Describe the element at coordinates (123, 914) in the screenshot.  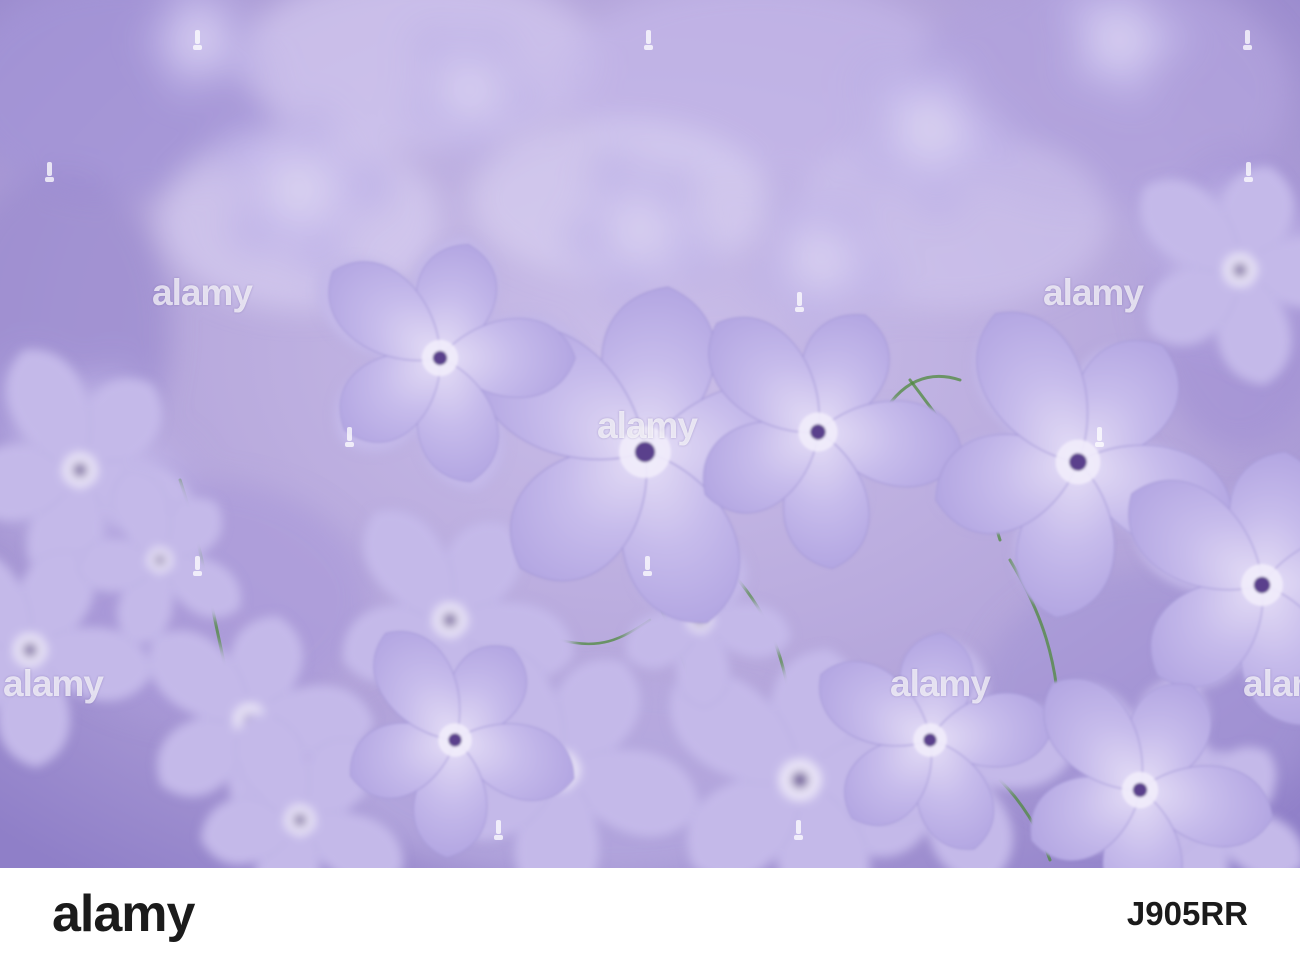
I see `footer-logo: alamy` at that location.